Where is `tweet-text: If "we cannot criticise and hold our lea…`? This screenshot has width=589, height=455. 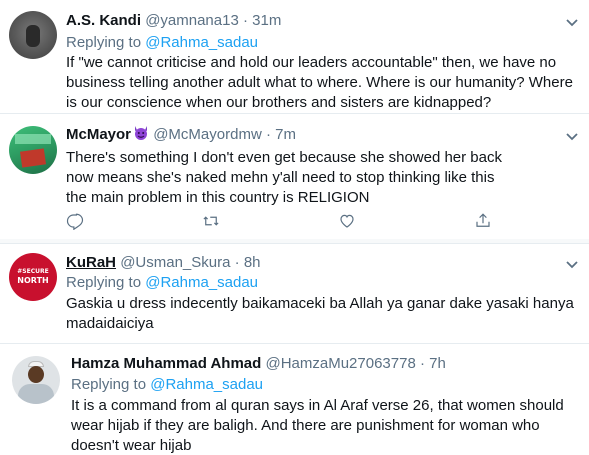 tweet-text: If "we cannot criticise and hold our lea… is located at coordinates (319, 82).